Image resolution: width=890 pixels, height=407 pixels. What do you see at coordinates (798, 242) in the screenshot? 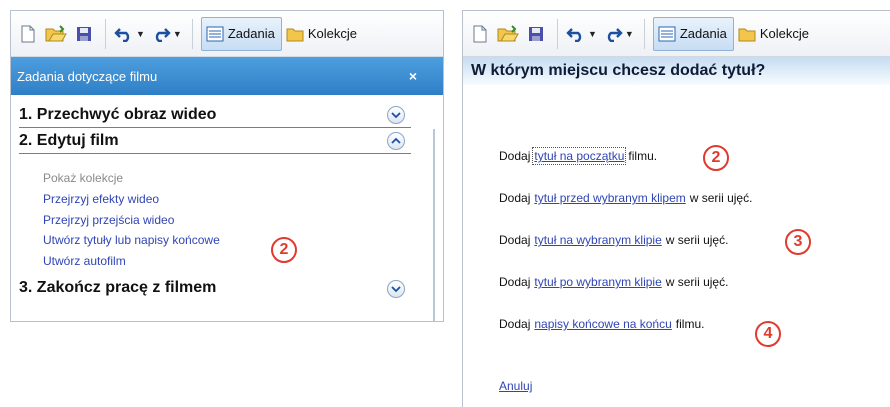
I see `callout-badge: 3` at bounding box center [798, 242].